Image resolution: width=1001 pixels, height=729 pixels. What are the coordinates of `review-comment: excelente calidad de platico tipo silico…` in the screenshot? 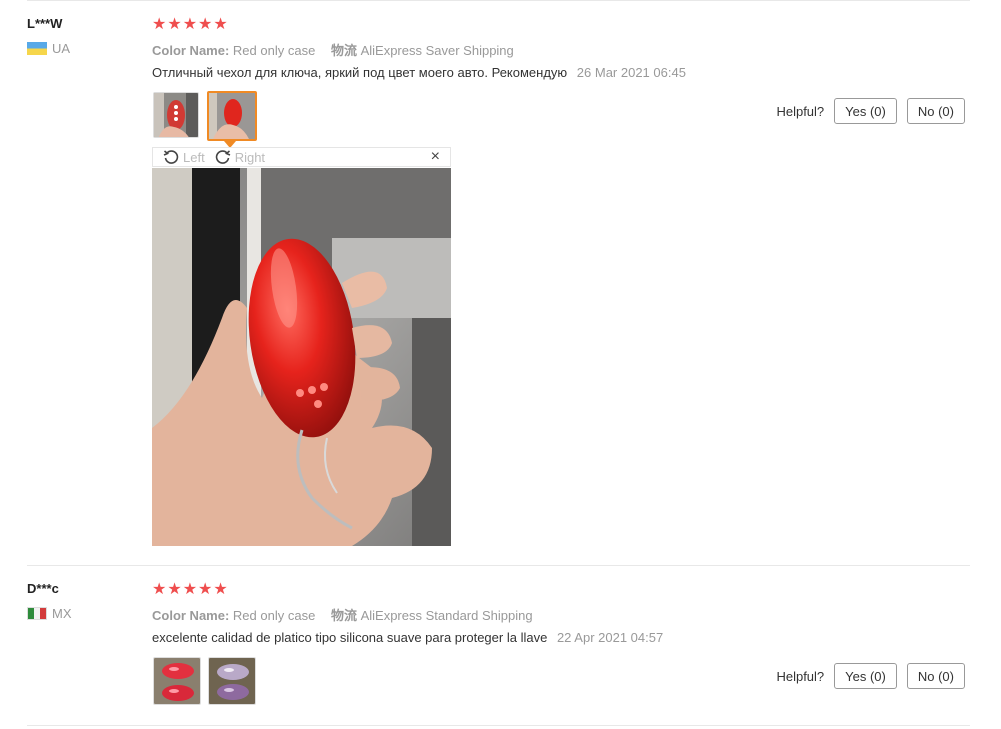 It's located at (407, 637).